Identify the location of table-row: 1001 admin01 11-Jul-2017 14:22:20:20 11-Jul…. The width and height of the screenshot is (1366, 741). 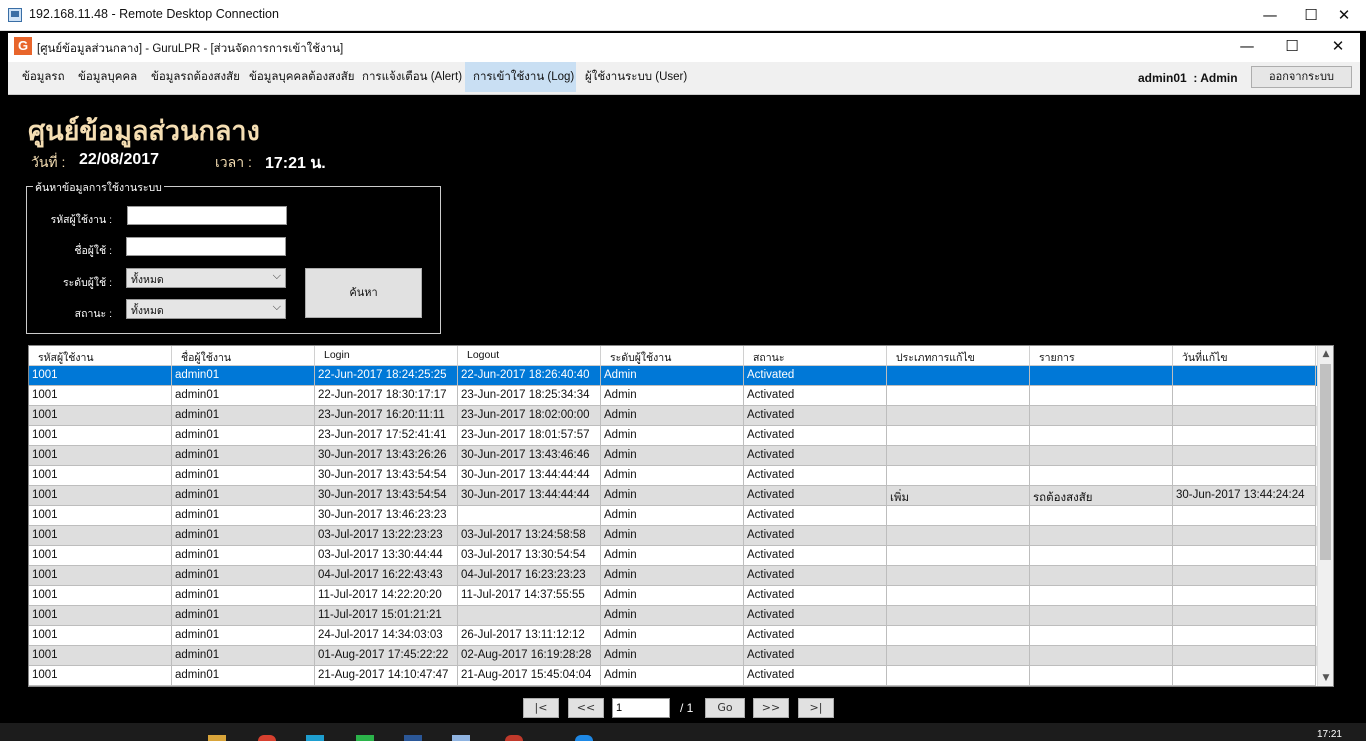
(673, 596).